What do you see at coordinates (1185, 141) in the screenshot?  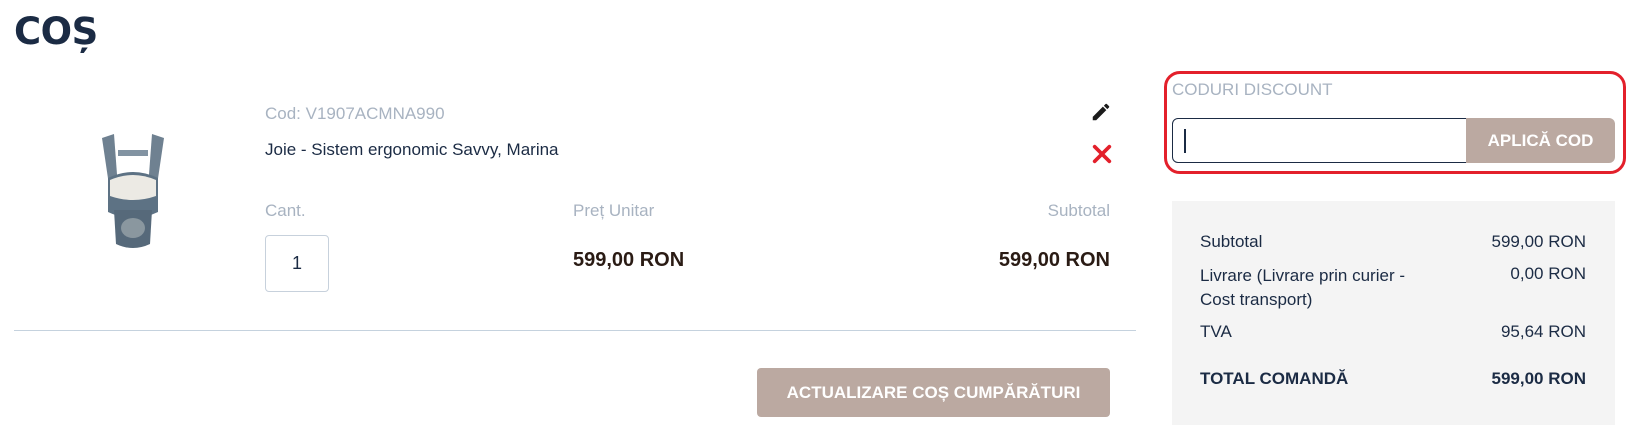 I see `text-caret` at bounding box center [1185, 141].